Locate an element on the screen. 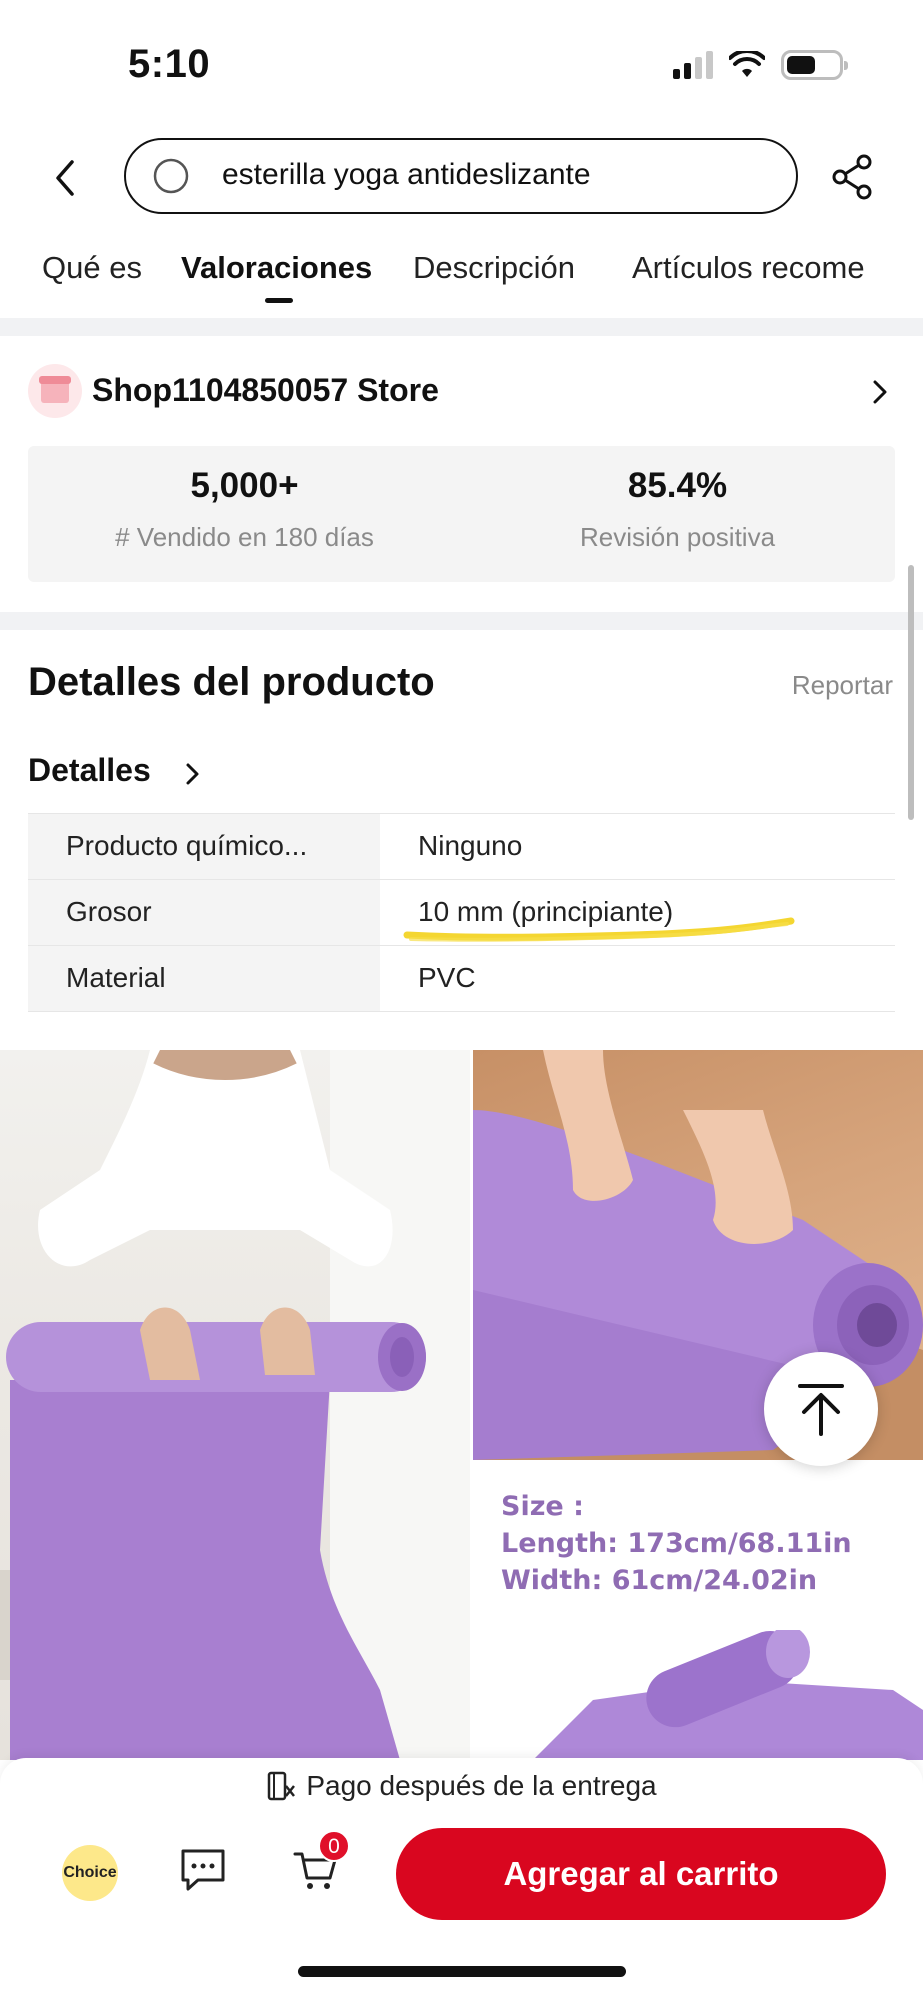 The image size is (923, 2000). stat-sold-label: # Vendido en 180 días is located at coordinates (244, 537).